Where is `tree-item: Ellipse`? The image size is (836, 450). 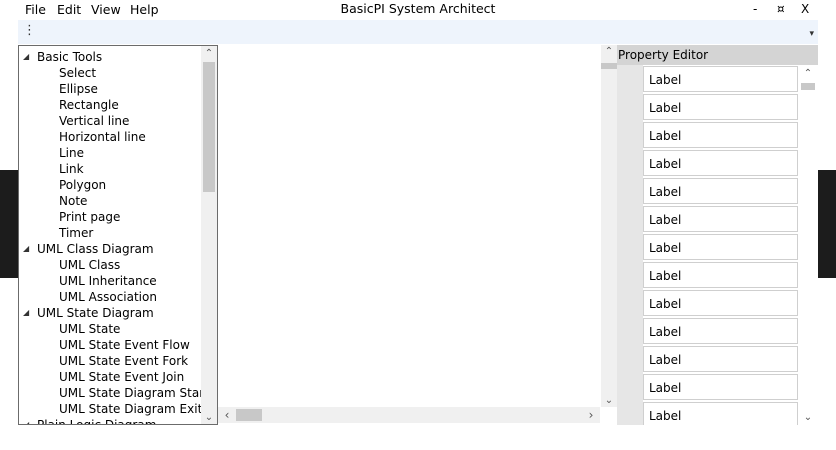
tree-item: Ellipse is located at coordinates (78, 89).